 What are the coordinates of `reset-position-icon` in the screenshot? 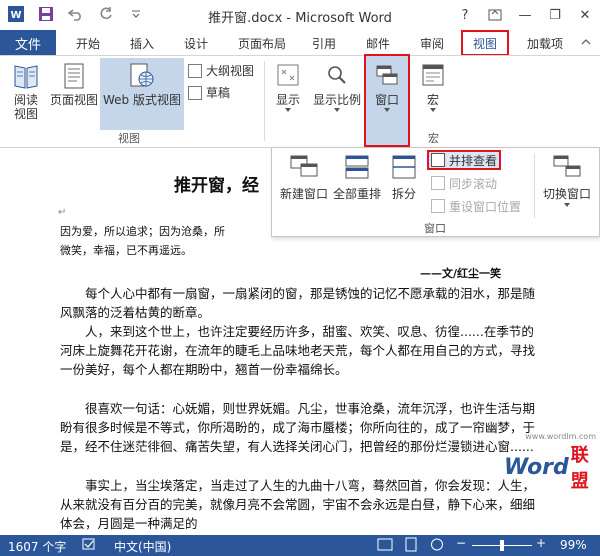 It's located at (438, 206).